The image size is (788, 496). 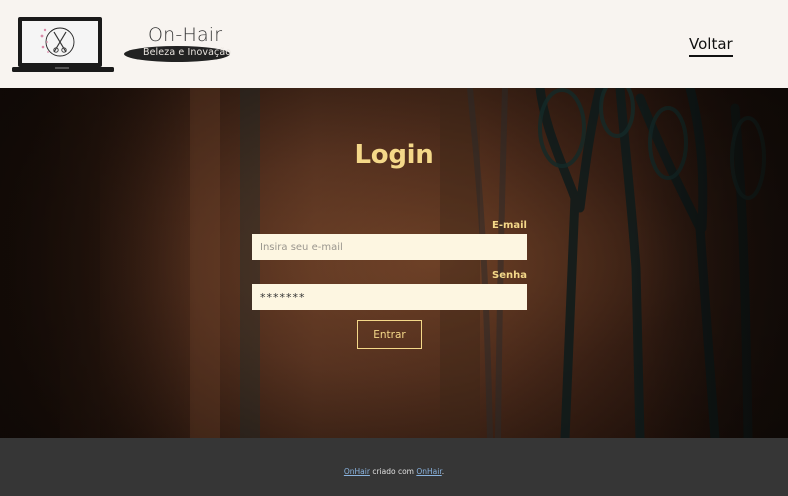 What do you see at coordinates (187, 52) in the screenshot?
I see `brand-tagline: Beleza e Inovação` at bounding box center [187, 52].